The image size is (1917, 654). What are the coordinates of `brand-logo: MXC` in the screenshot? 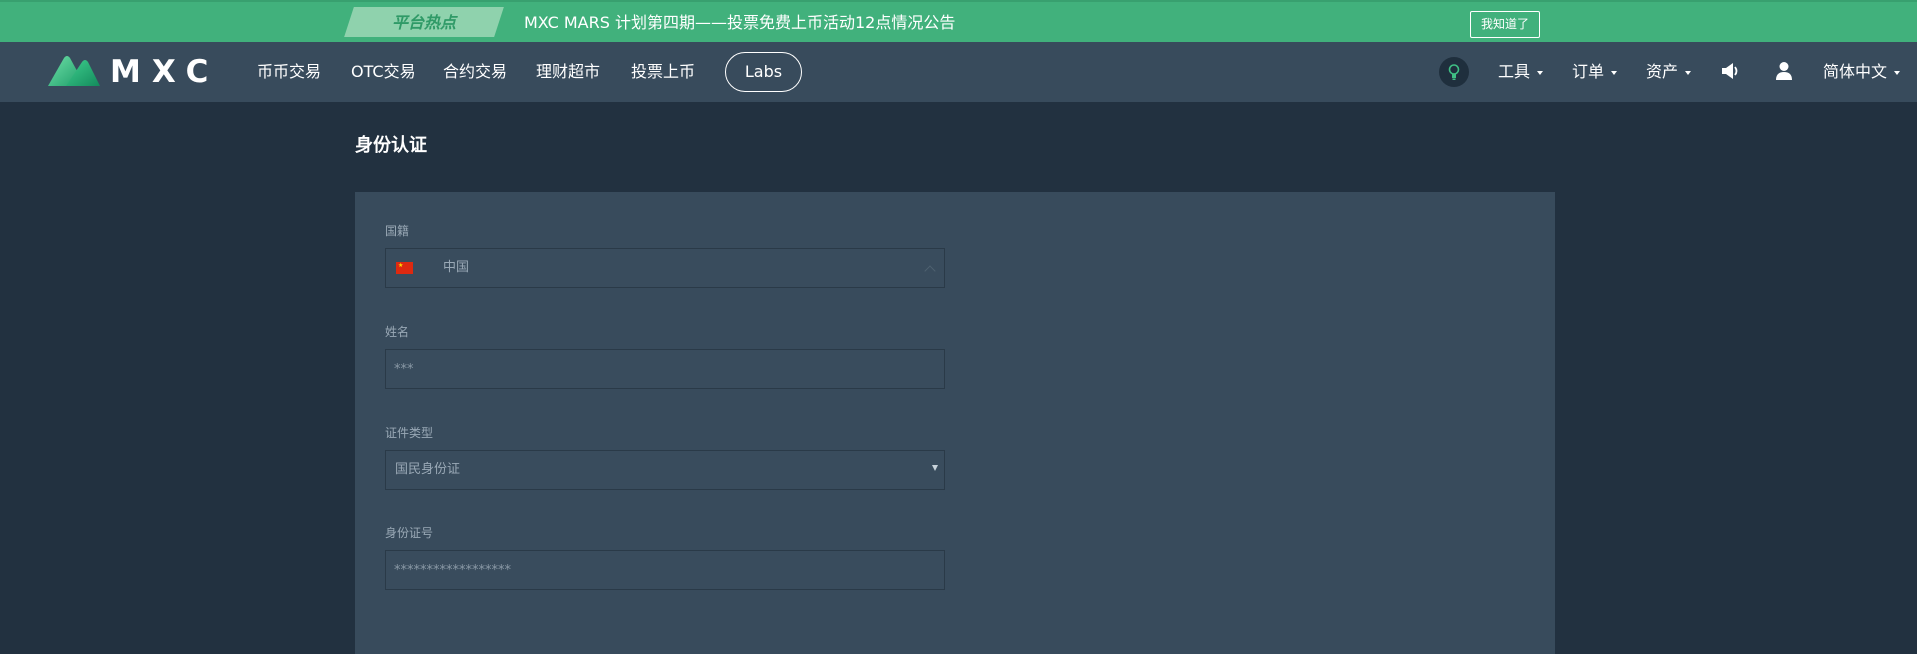 It's located at (127, 72).